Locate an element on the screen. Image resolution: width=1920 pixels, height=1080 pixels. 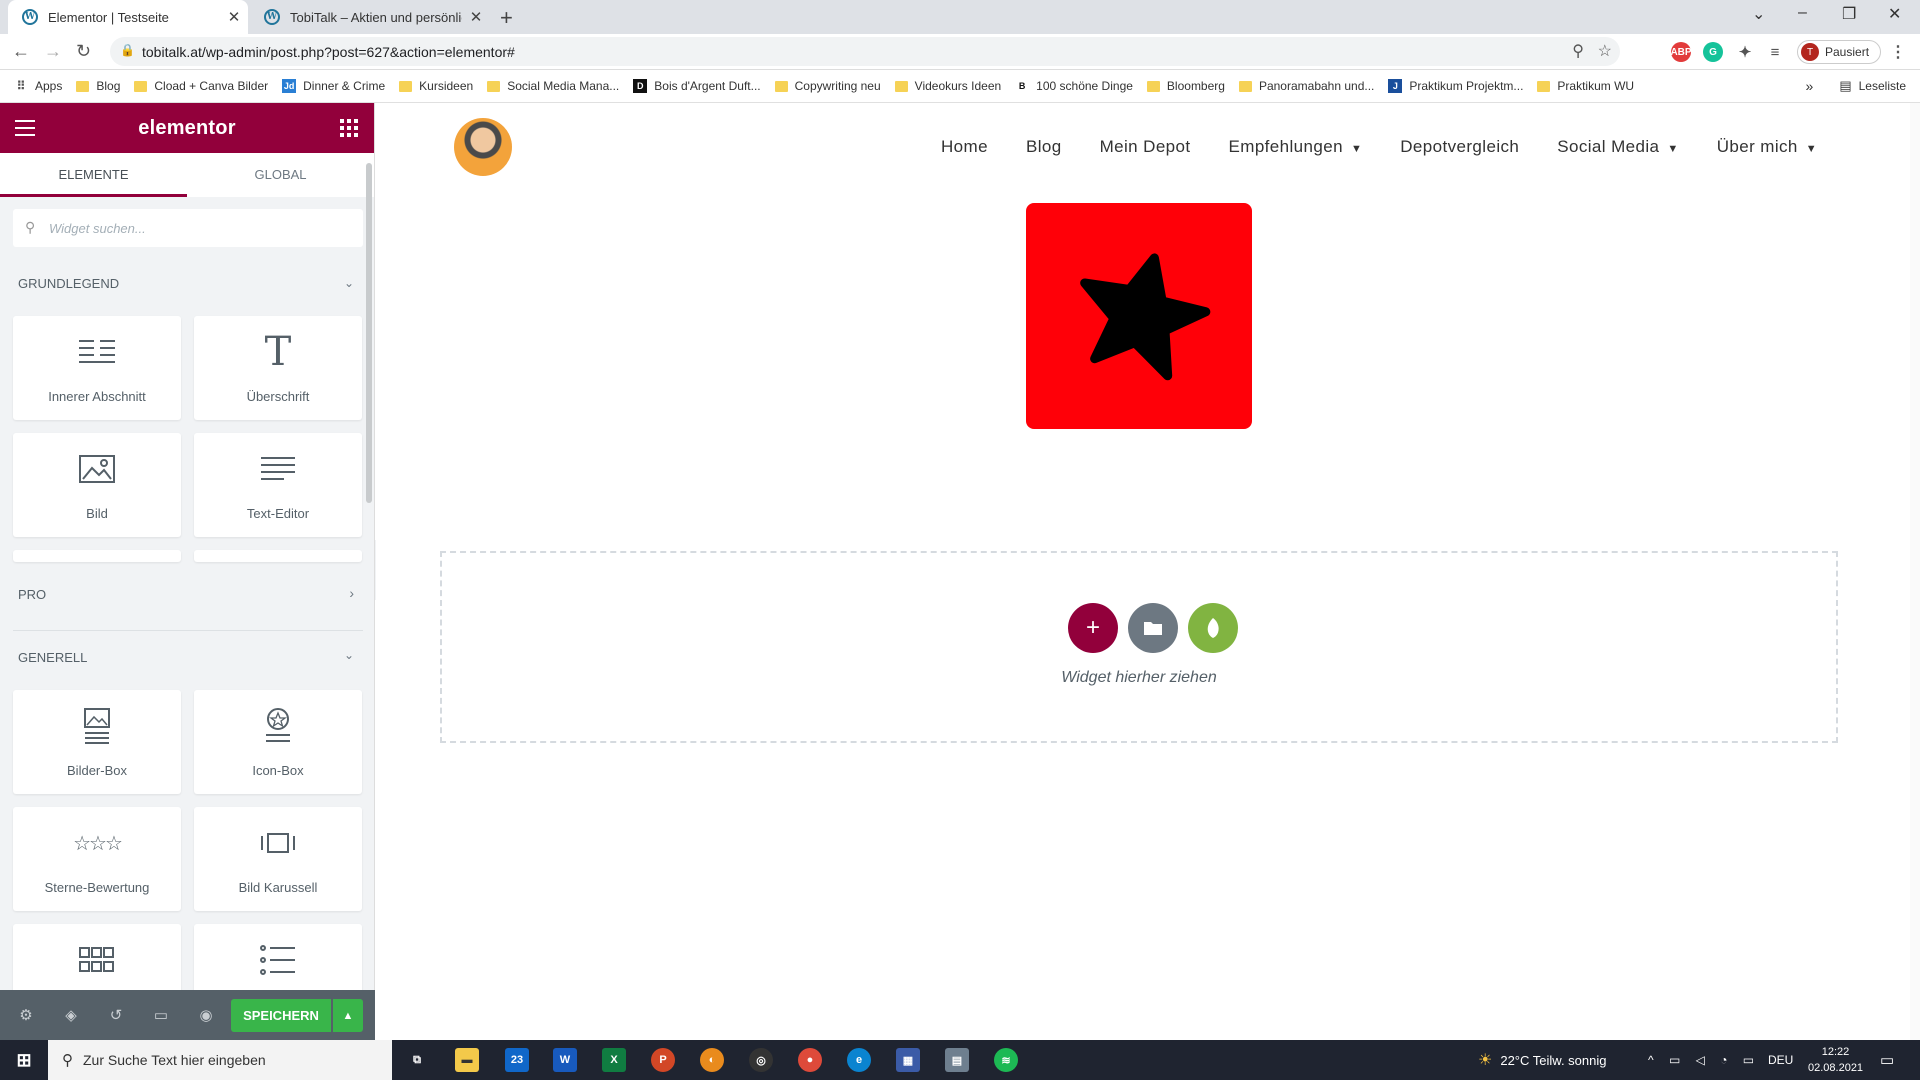
add-template-button is located at coordinates (1153, 628).